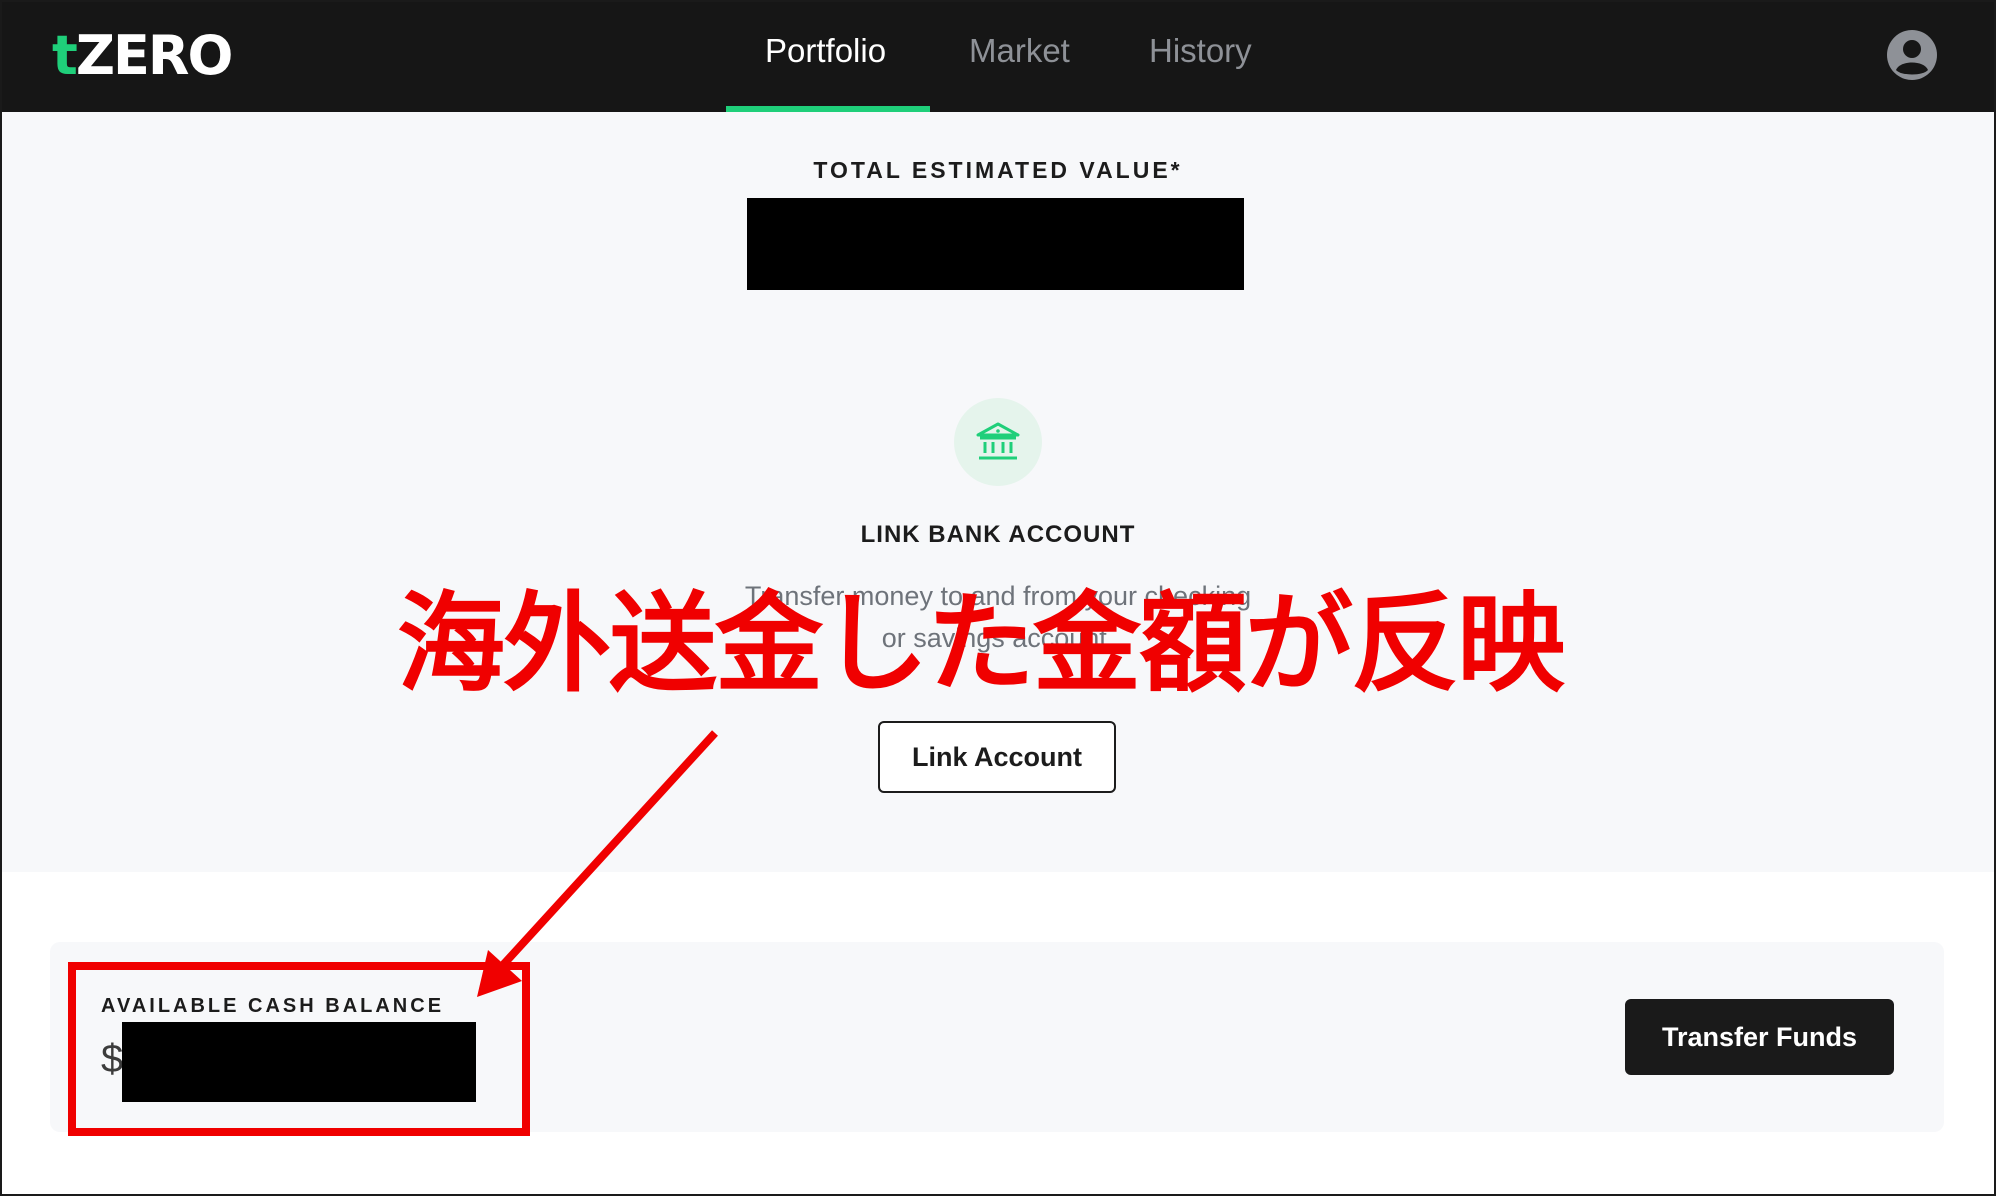 The width and height of the screenshot is (1996, 1196). Describe the element at coordinates (998, 170) in the screenshot. I see `total-estimated-value-label: TOTAL ESTIMATED VALUE*` at that location.